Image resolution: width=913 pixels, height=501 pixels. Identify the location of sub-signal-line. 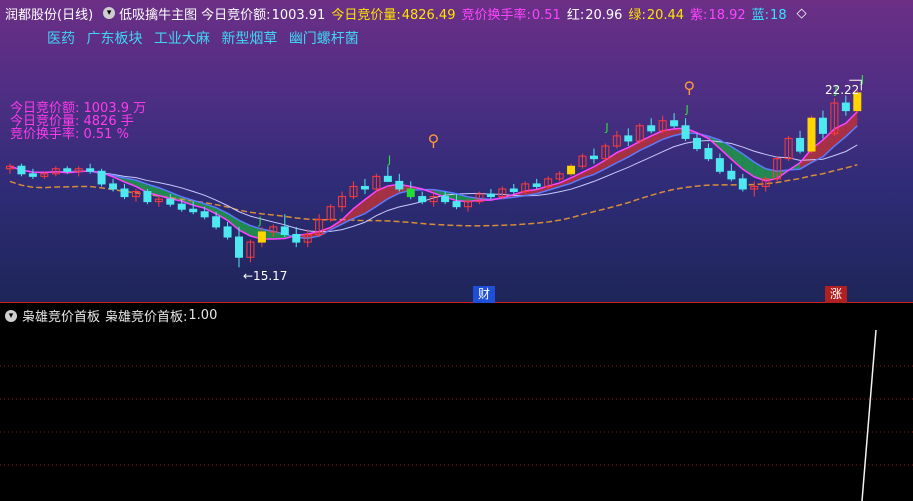
(869, 415).